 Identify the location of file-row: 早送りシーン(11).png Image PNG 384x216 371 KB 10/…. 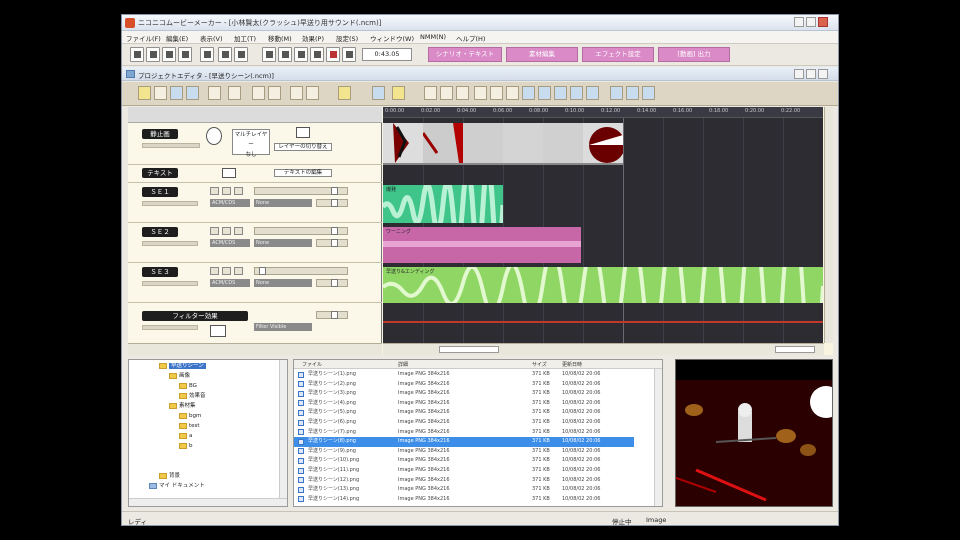
(464, 471).